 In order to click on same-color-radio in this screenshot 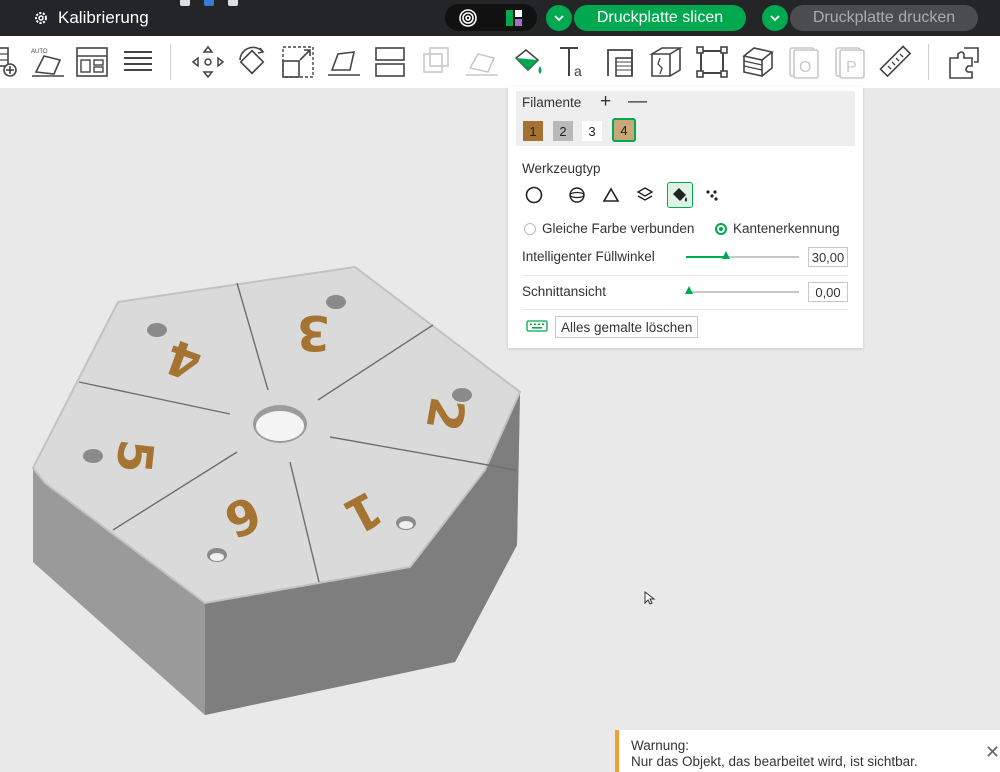, I will do `click(530, 228)`.